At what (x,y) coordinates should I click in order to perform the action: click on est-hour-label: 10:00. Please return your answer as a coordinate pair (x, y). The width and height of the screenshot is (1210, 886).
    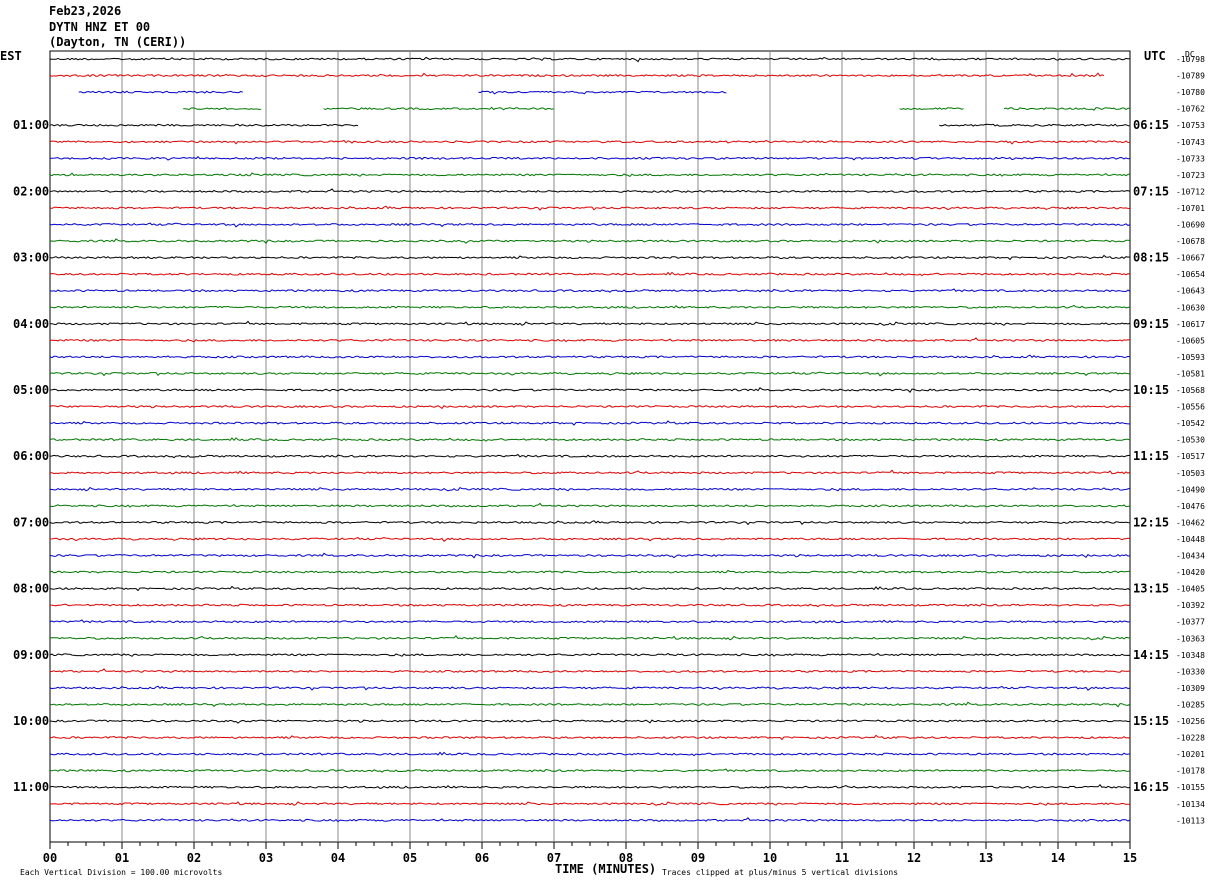
    Looking at the image, I should click on (31, 721).